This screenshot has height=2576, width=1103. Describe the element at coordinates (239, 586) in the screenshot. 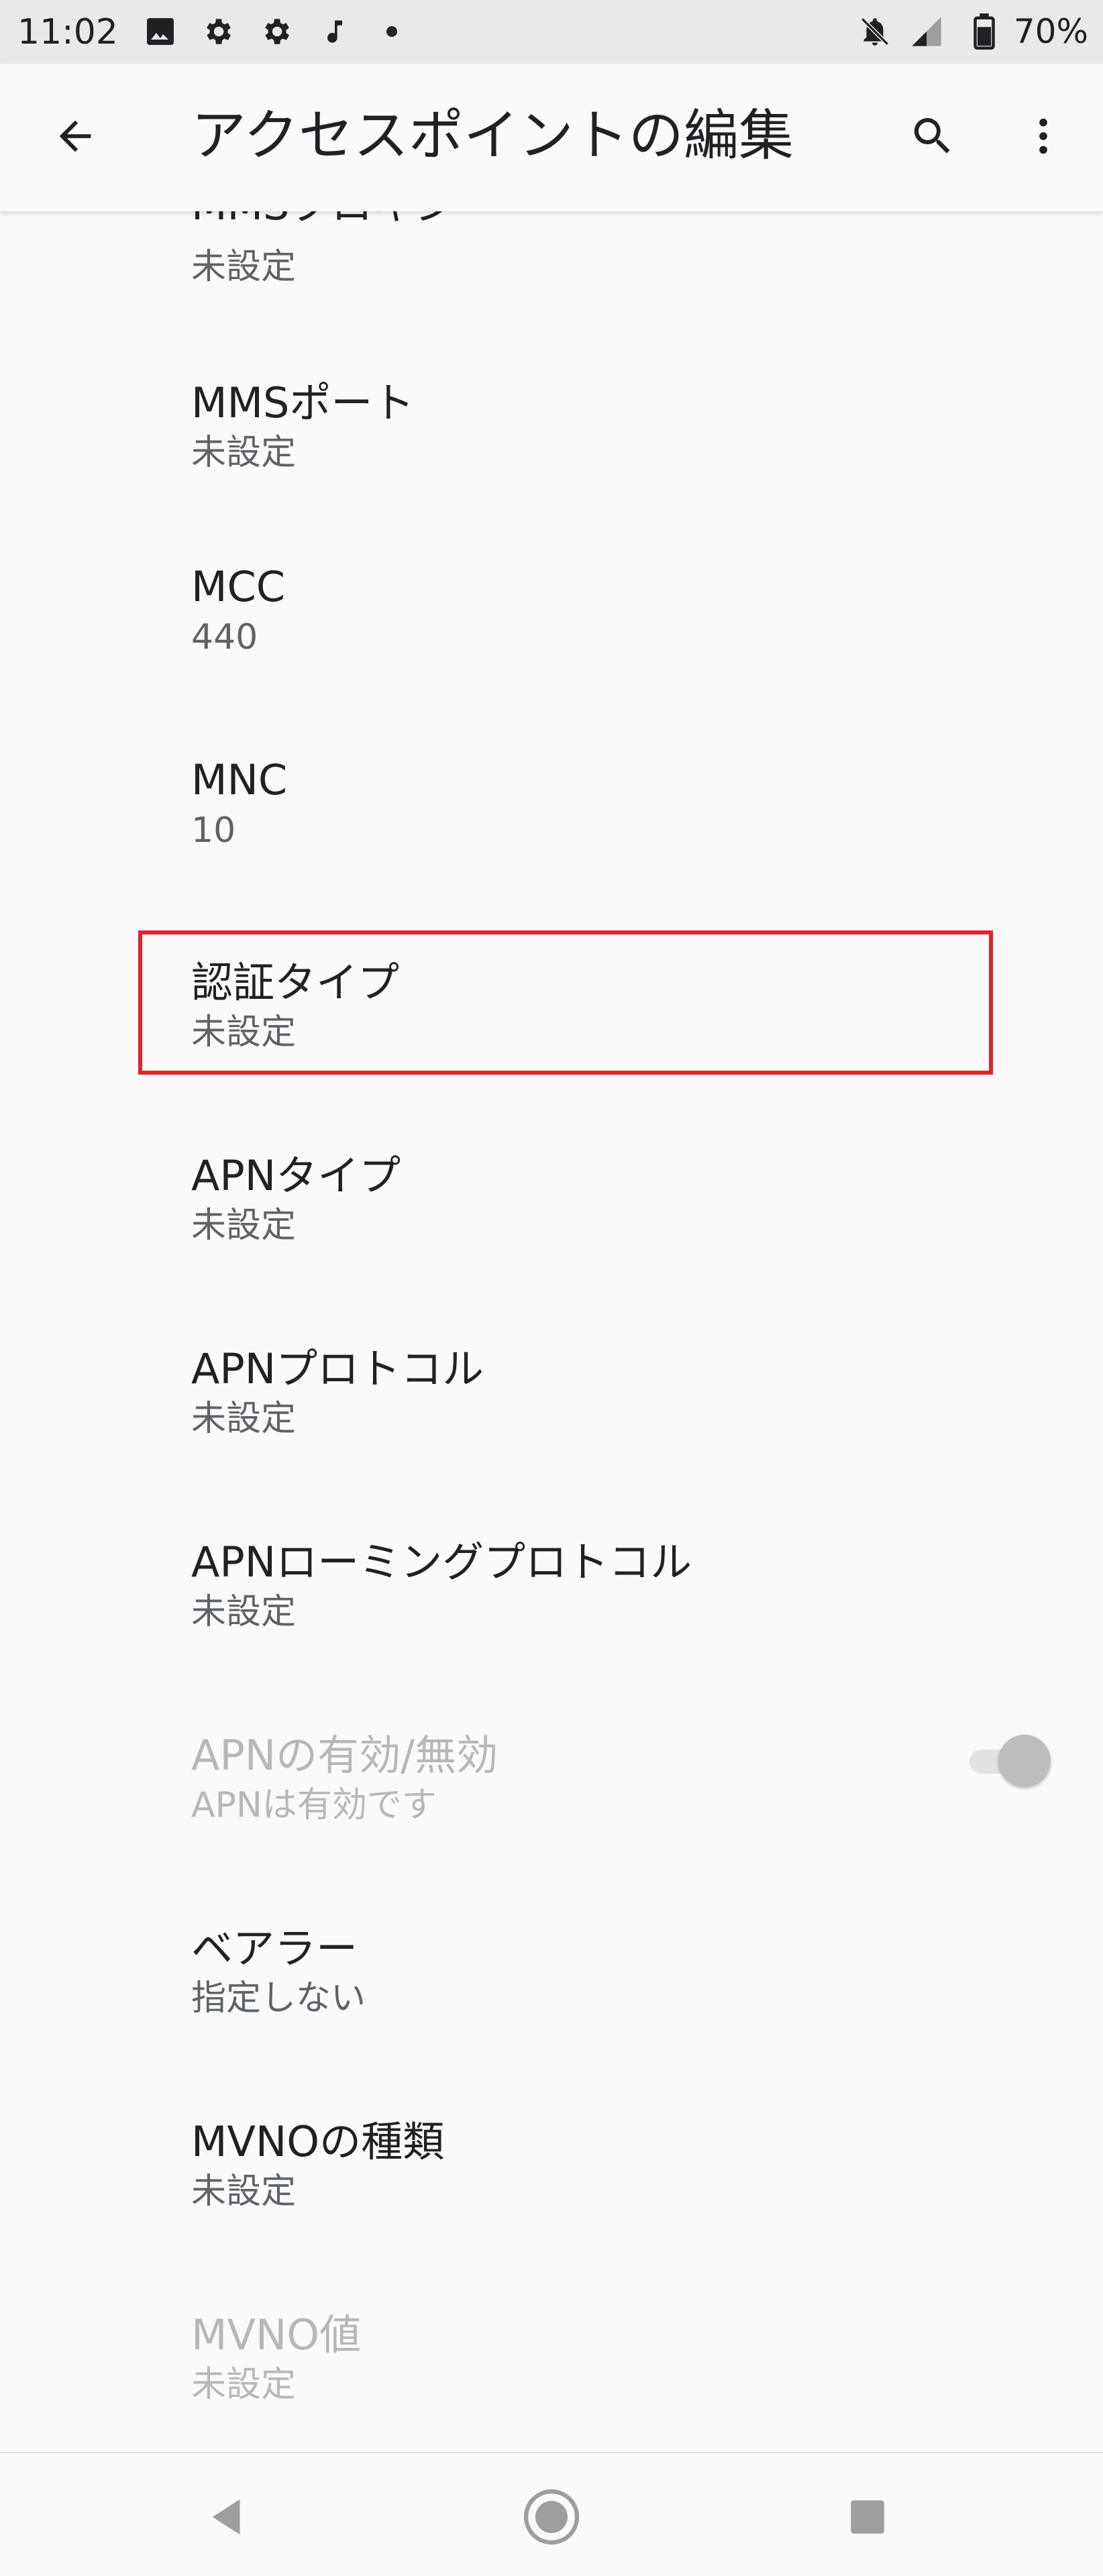

I see `list-item-title: MCC` at that location.